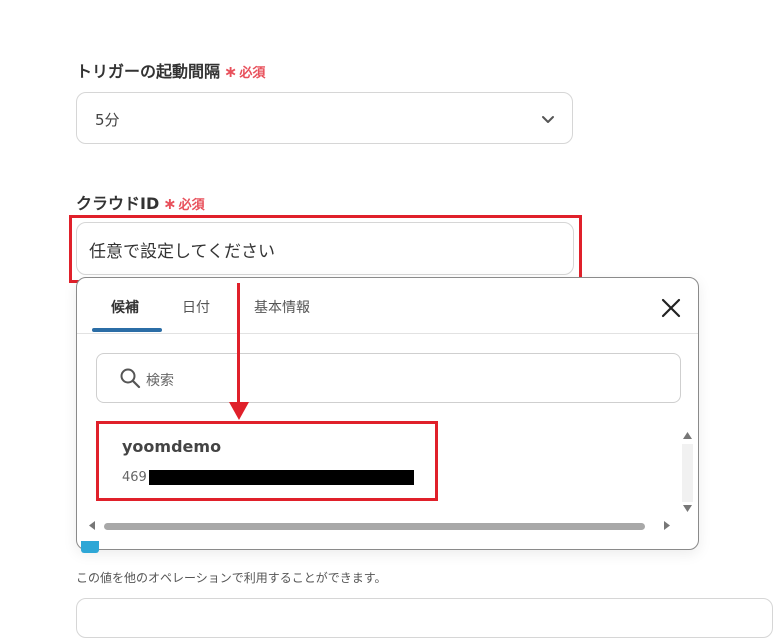  I want to click on trigger-interval-label-text: トリガーの起動間隔, so click(148, 71).